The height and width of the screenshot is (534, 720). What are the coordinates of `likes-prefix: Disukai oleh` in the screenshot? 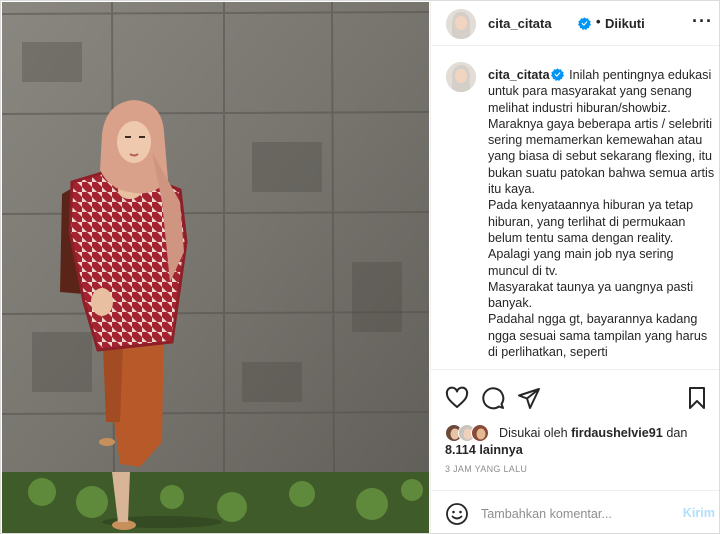 It's located at (533, 433).